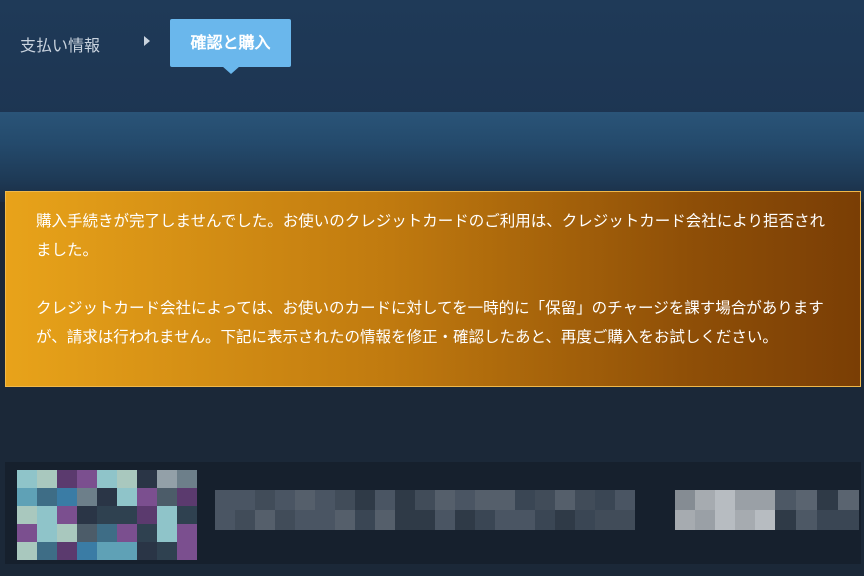 Image resolution: width=864 pixels, height=576 pixels. Describe the element at coordinates (231, 70) in the screenshot. I see `breadcrumb-pointer` at that location.